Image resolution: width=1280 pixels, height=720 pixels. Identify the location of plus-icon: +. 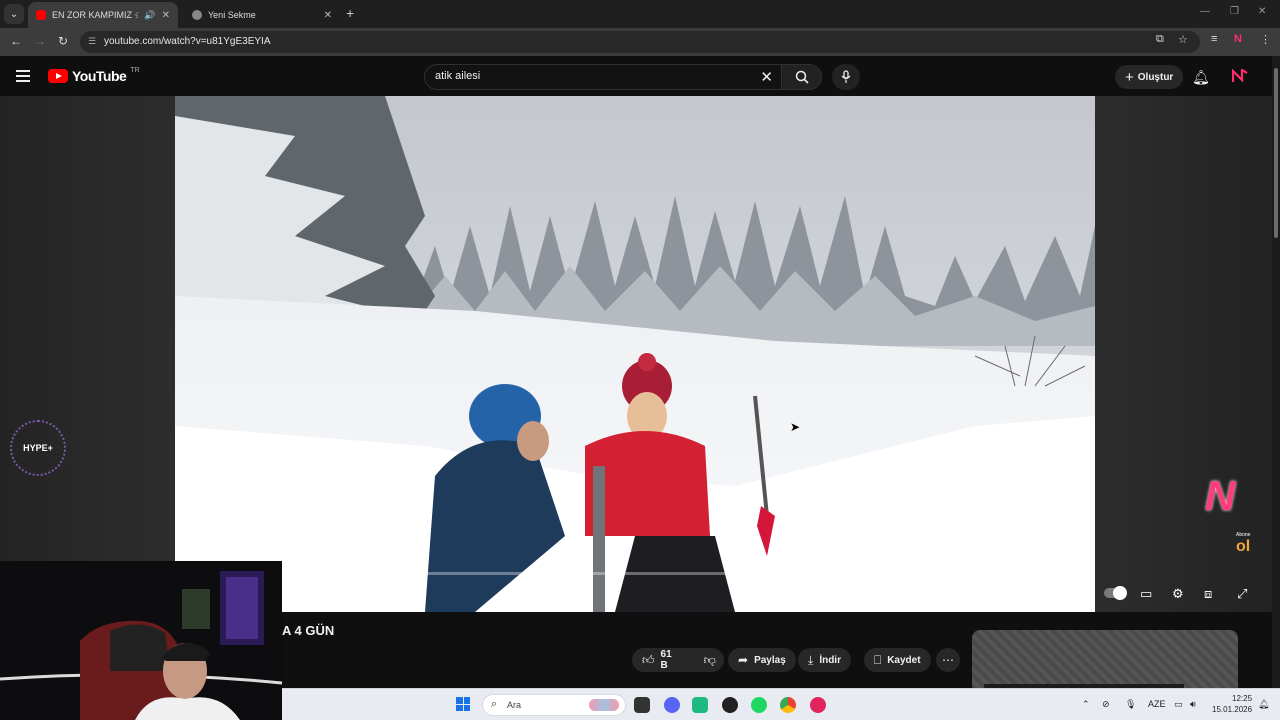
(1129, 77).